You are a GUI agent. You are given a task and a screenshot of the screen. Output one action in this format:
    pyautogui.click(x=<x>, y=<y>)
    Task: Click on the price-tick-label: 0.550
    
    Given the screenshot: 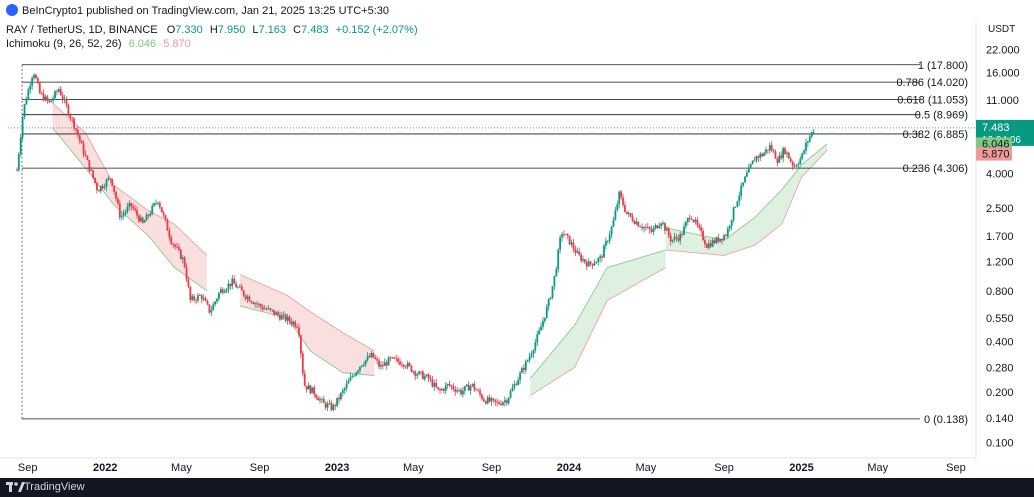 What is the action you would take?
    pyautogui.click(x=1000, y=319)
    